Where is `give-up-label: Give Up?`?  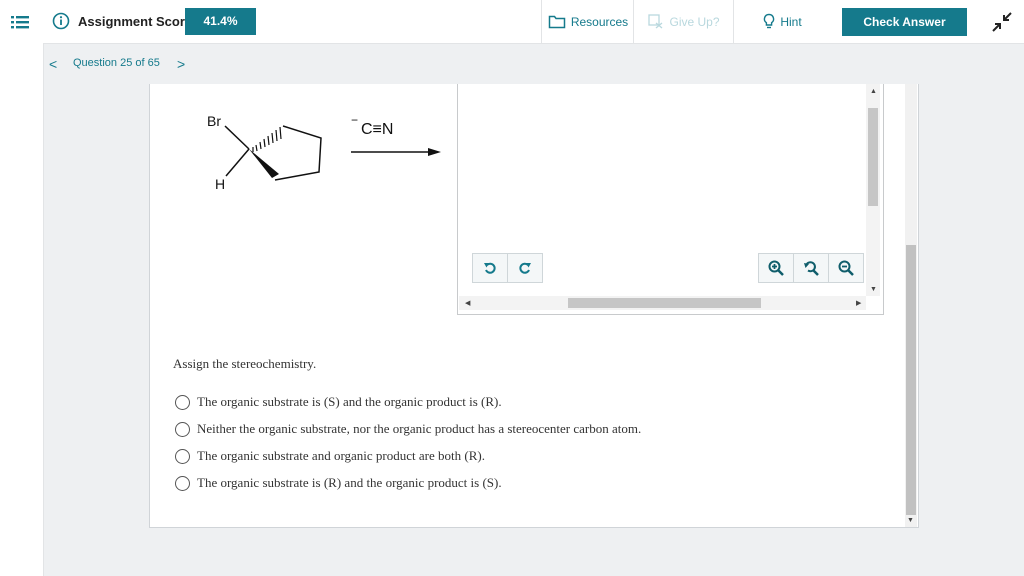
give-up-label: Give Up? is located at coordinates (694, 21).